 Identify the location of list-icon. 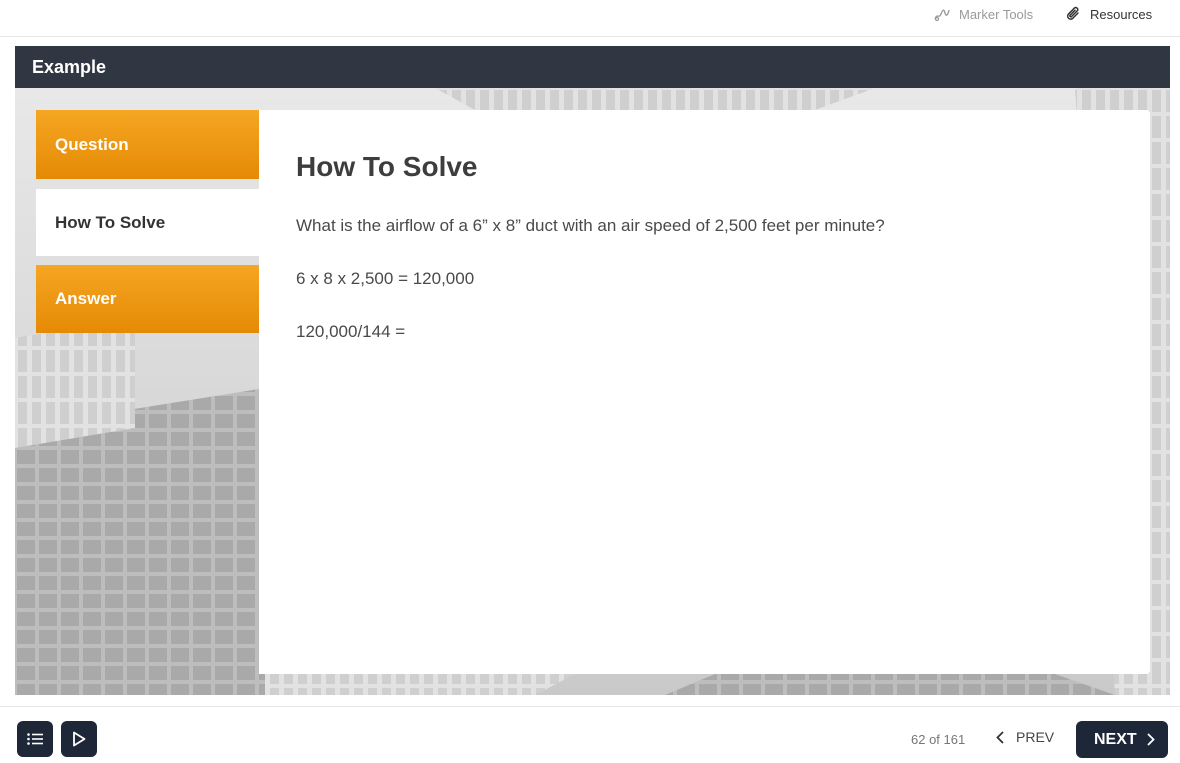
(35, 739).